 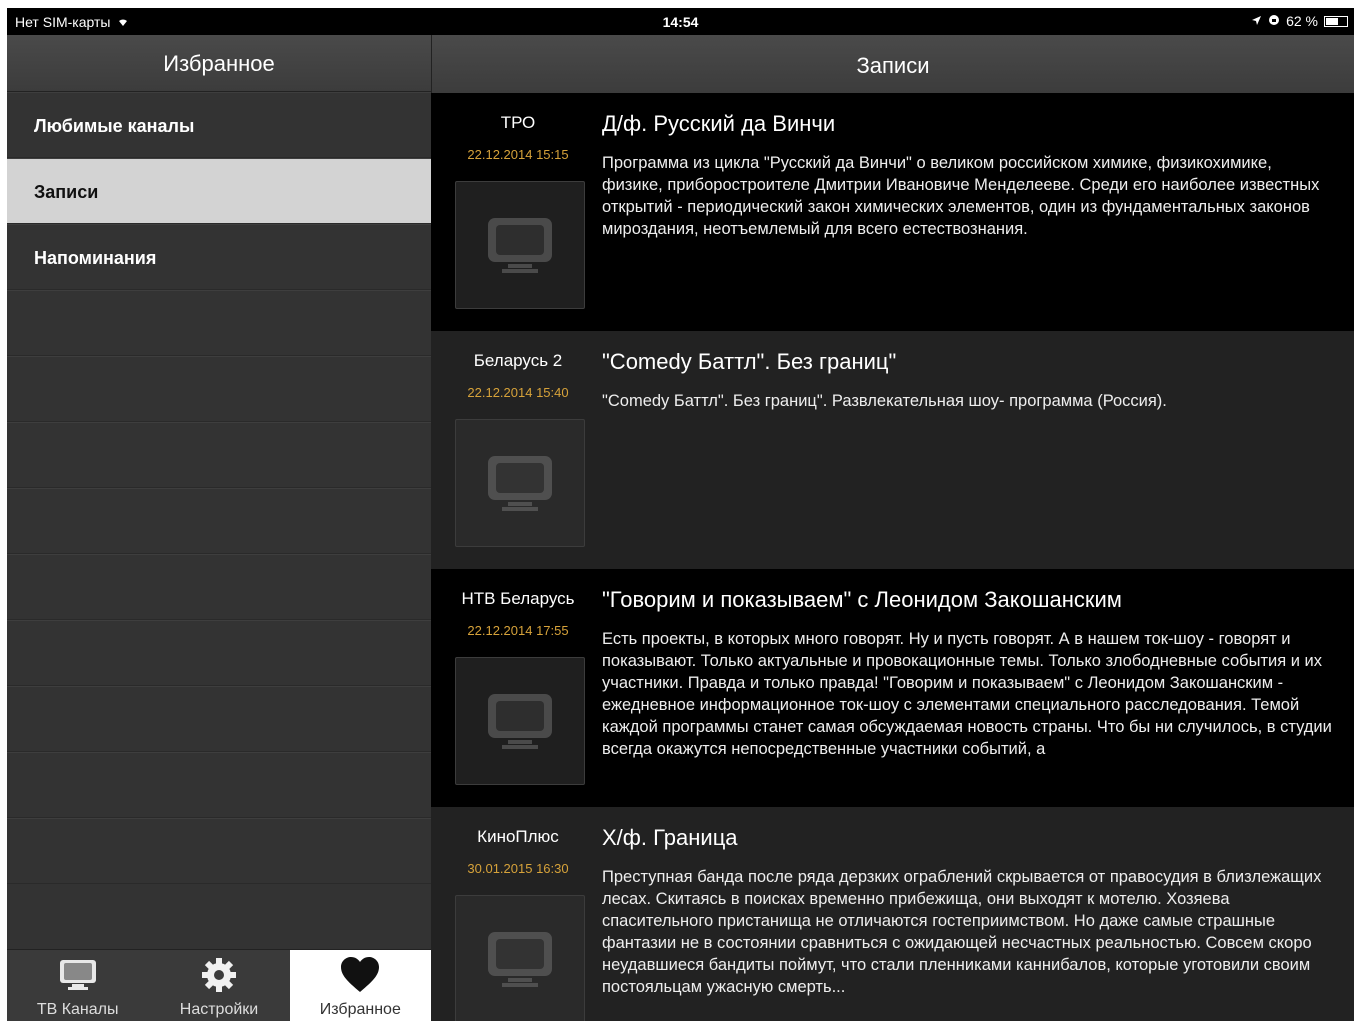 I want to click on tab-tv-channels: ТВ Каналы, so click(x=77, y=985).